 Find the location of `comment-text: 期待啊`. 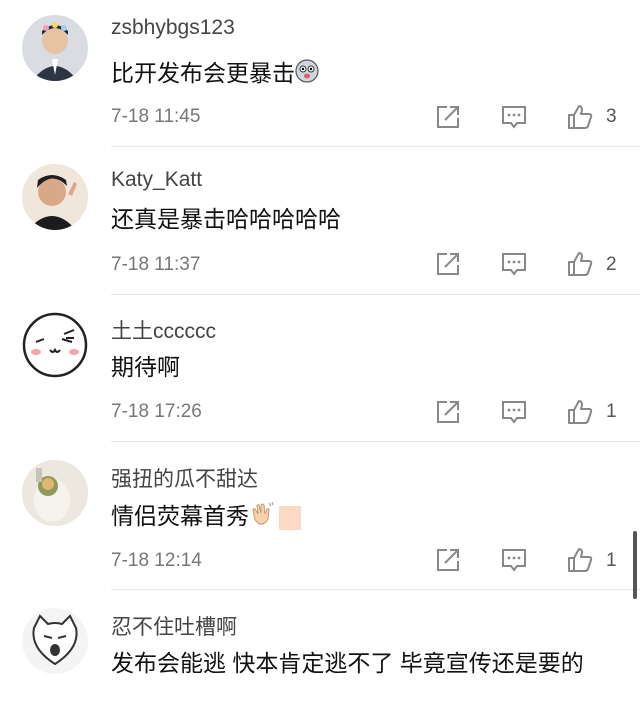

comment-text: 期待啊 is located at coordinates (145, 367).